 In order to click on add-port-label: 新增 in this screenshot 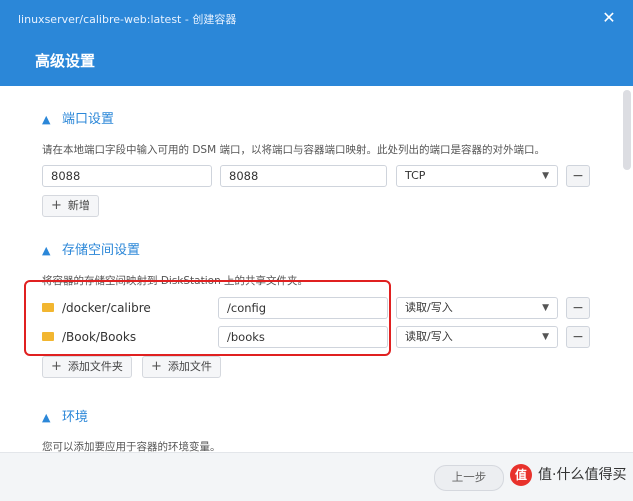, I will do `click(78, 205)`.